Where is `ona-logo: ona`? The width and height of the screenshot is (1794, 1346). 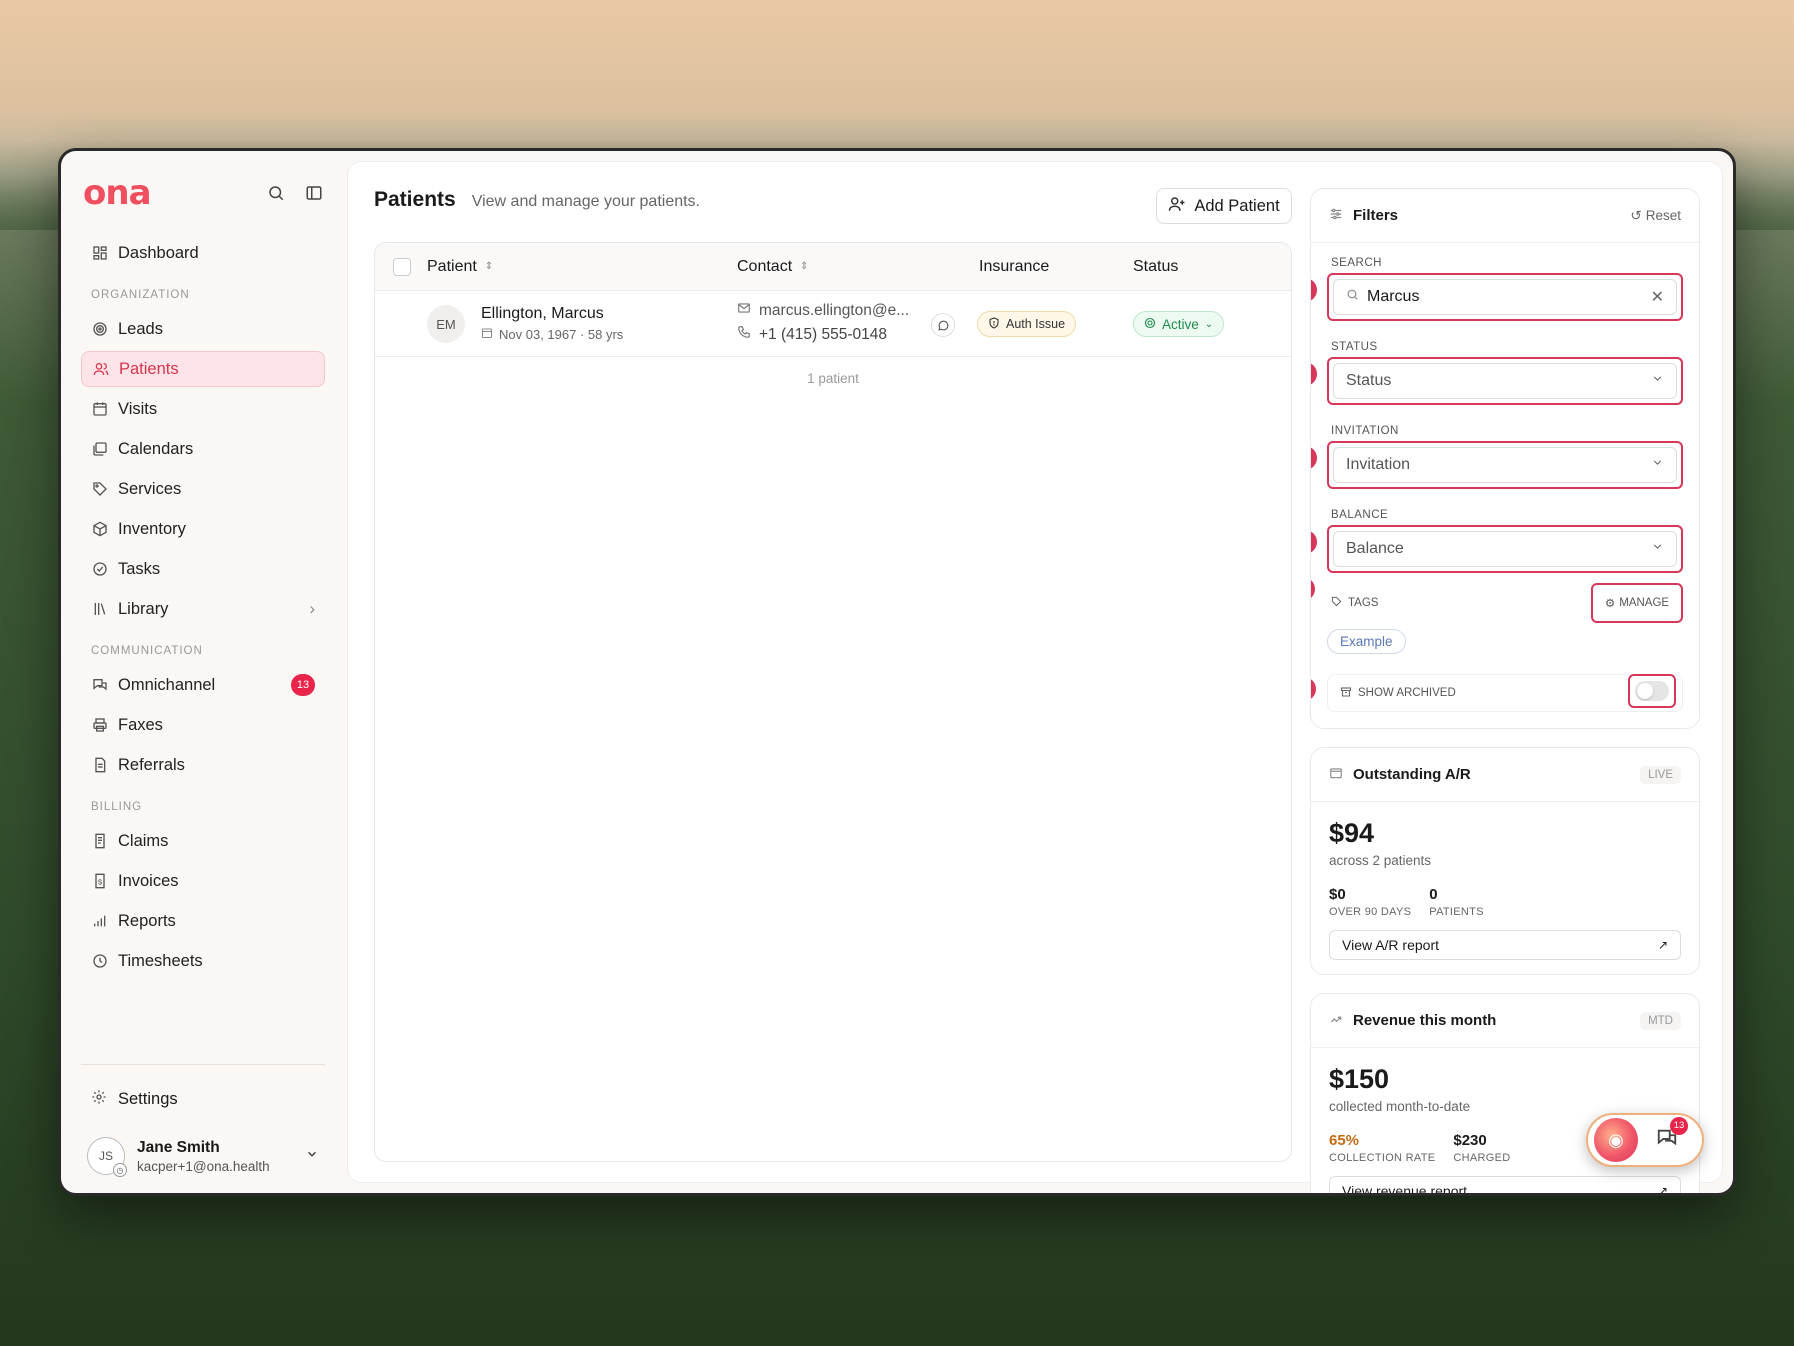 ona-logo: ona is located at coordinates (117, 193).